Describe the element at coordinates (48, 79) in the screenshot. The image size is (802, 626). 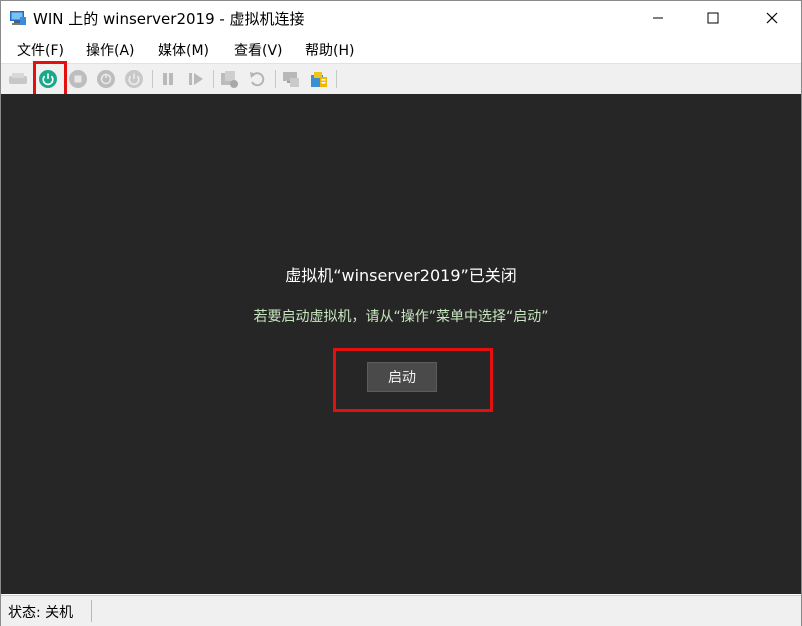
I see `start-power-icon` at that location.